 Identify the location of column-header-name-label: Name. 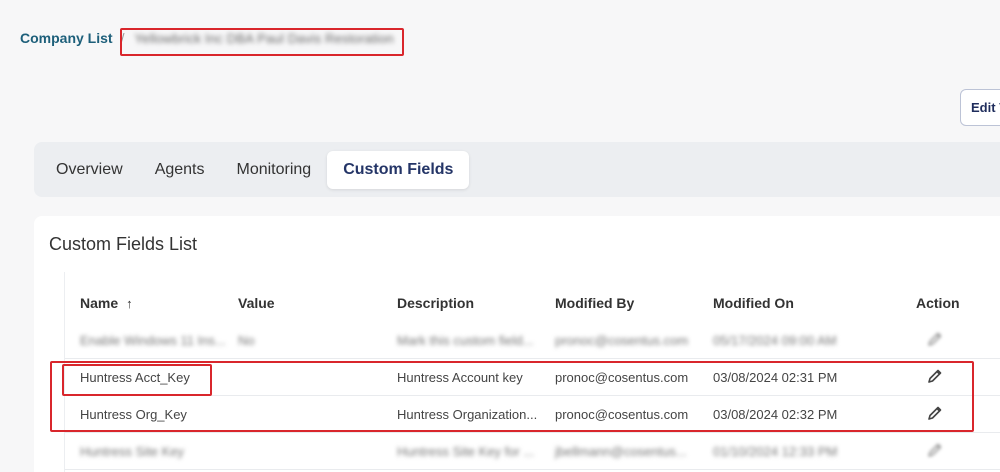
(99, 303).